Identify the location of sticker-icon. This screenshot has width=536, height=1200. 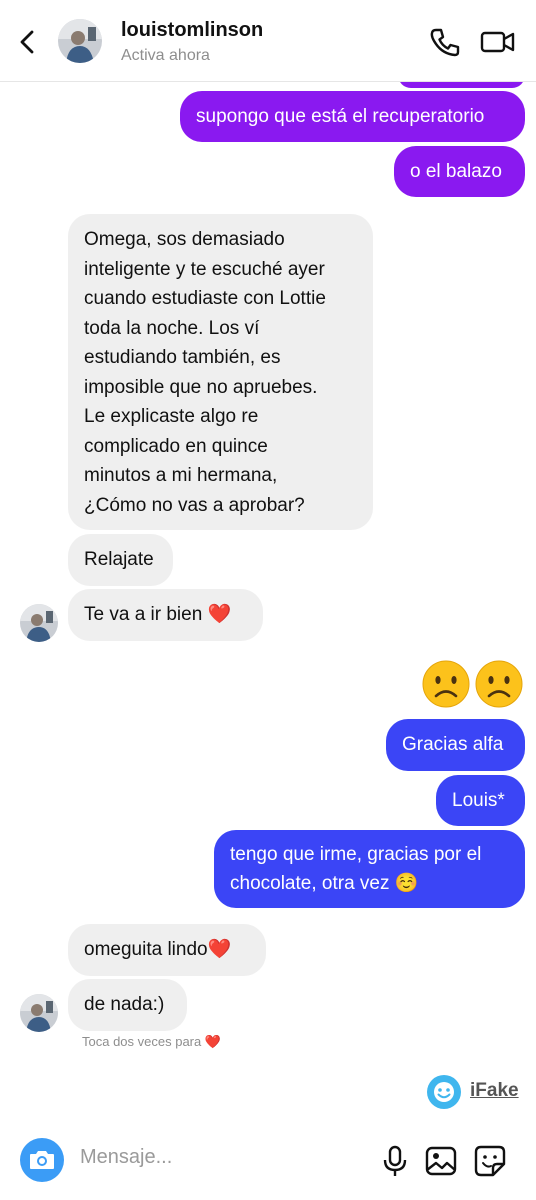
(490, 1161).